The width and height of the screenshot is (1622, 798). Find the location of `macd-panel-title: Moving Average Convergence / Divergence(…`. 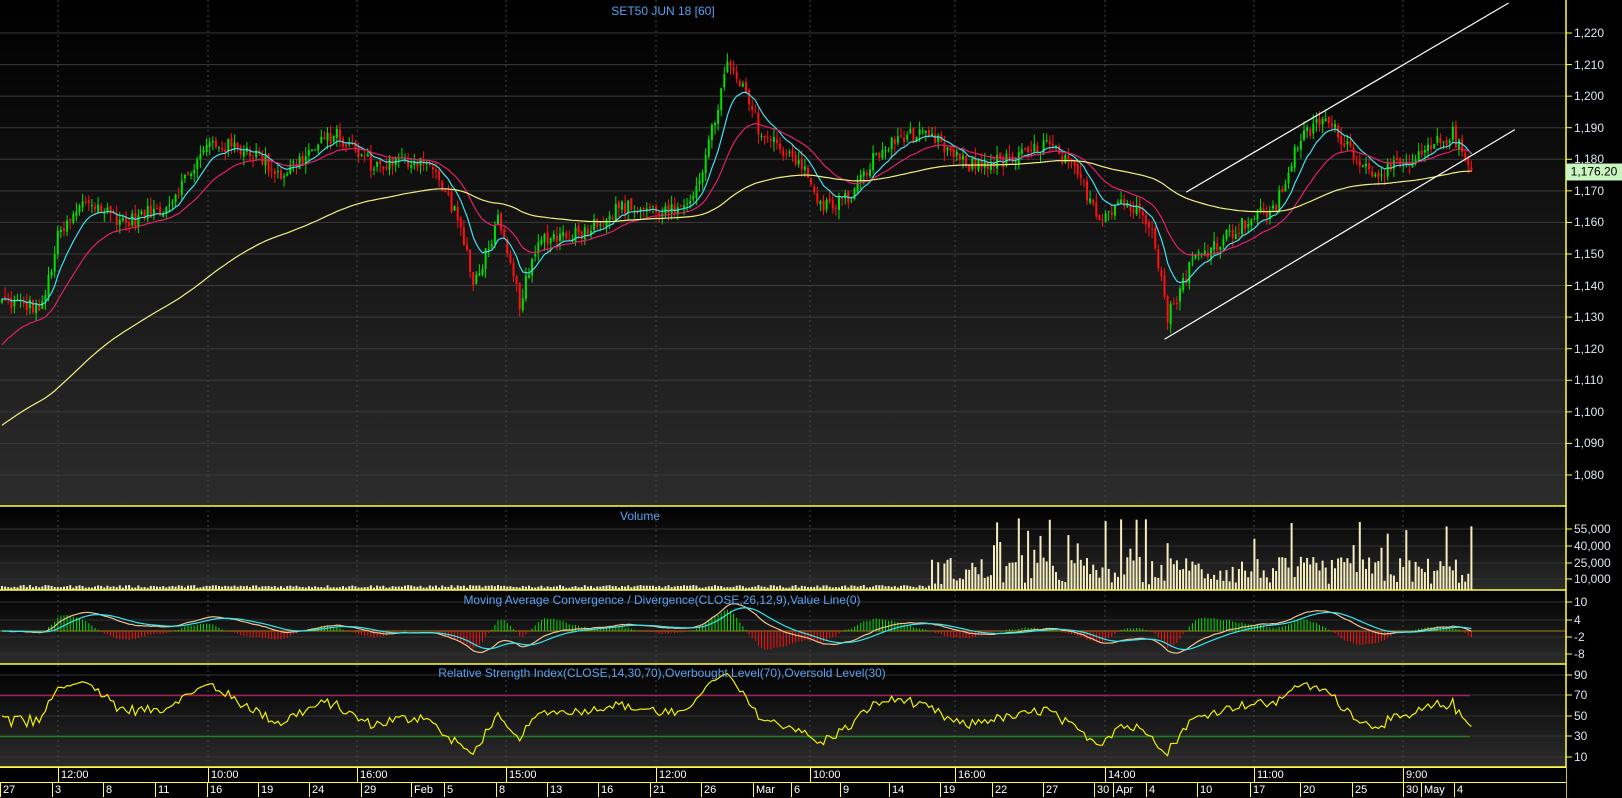

macd-panel-title: Moving Average Convergence / Divergence(… is located at coordinates (662, 600).